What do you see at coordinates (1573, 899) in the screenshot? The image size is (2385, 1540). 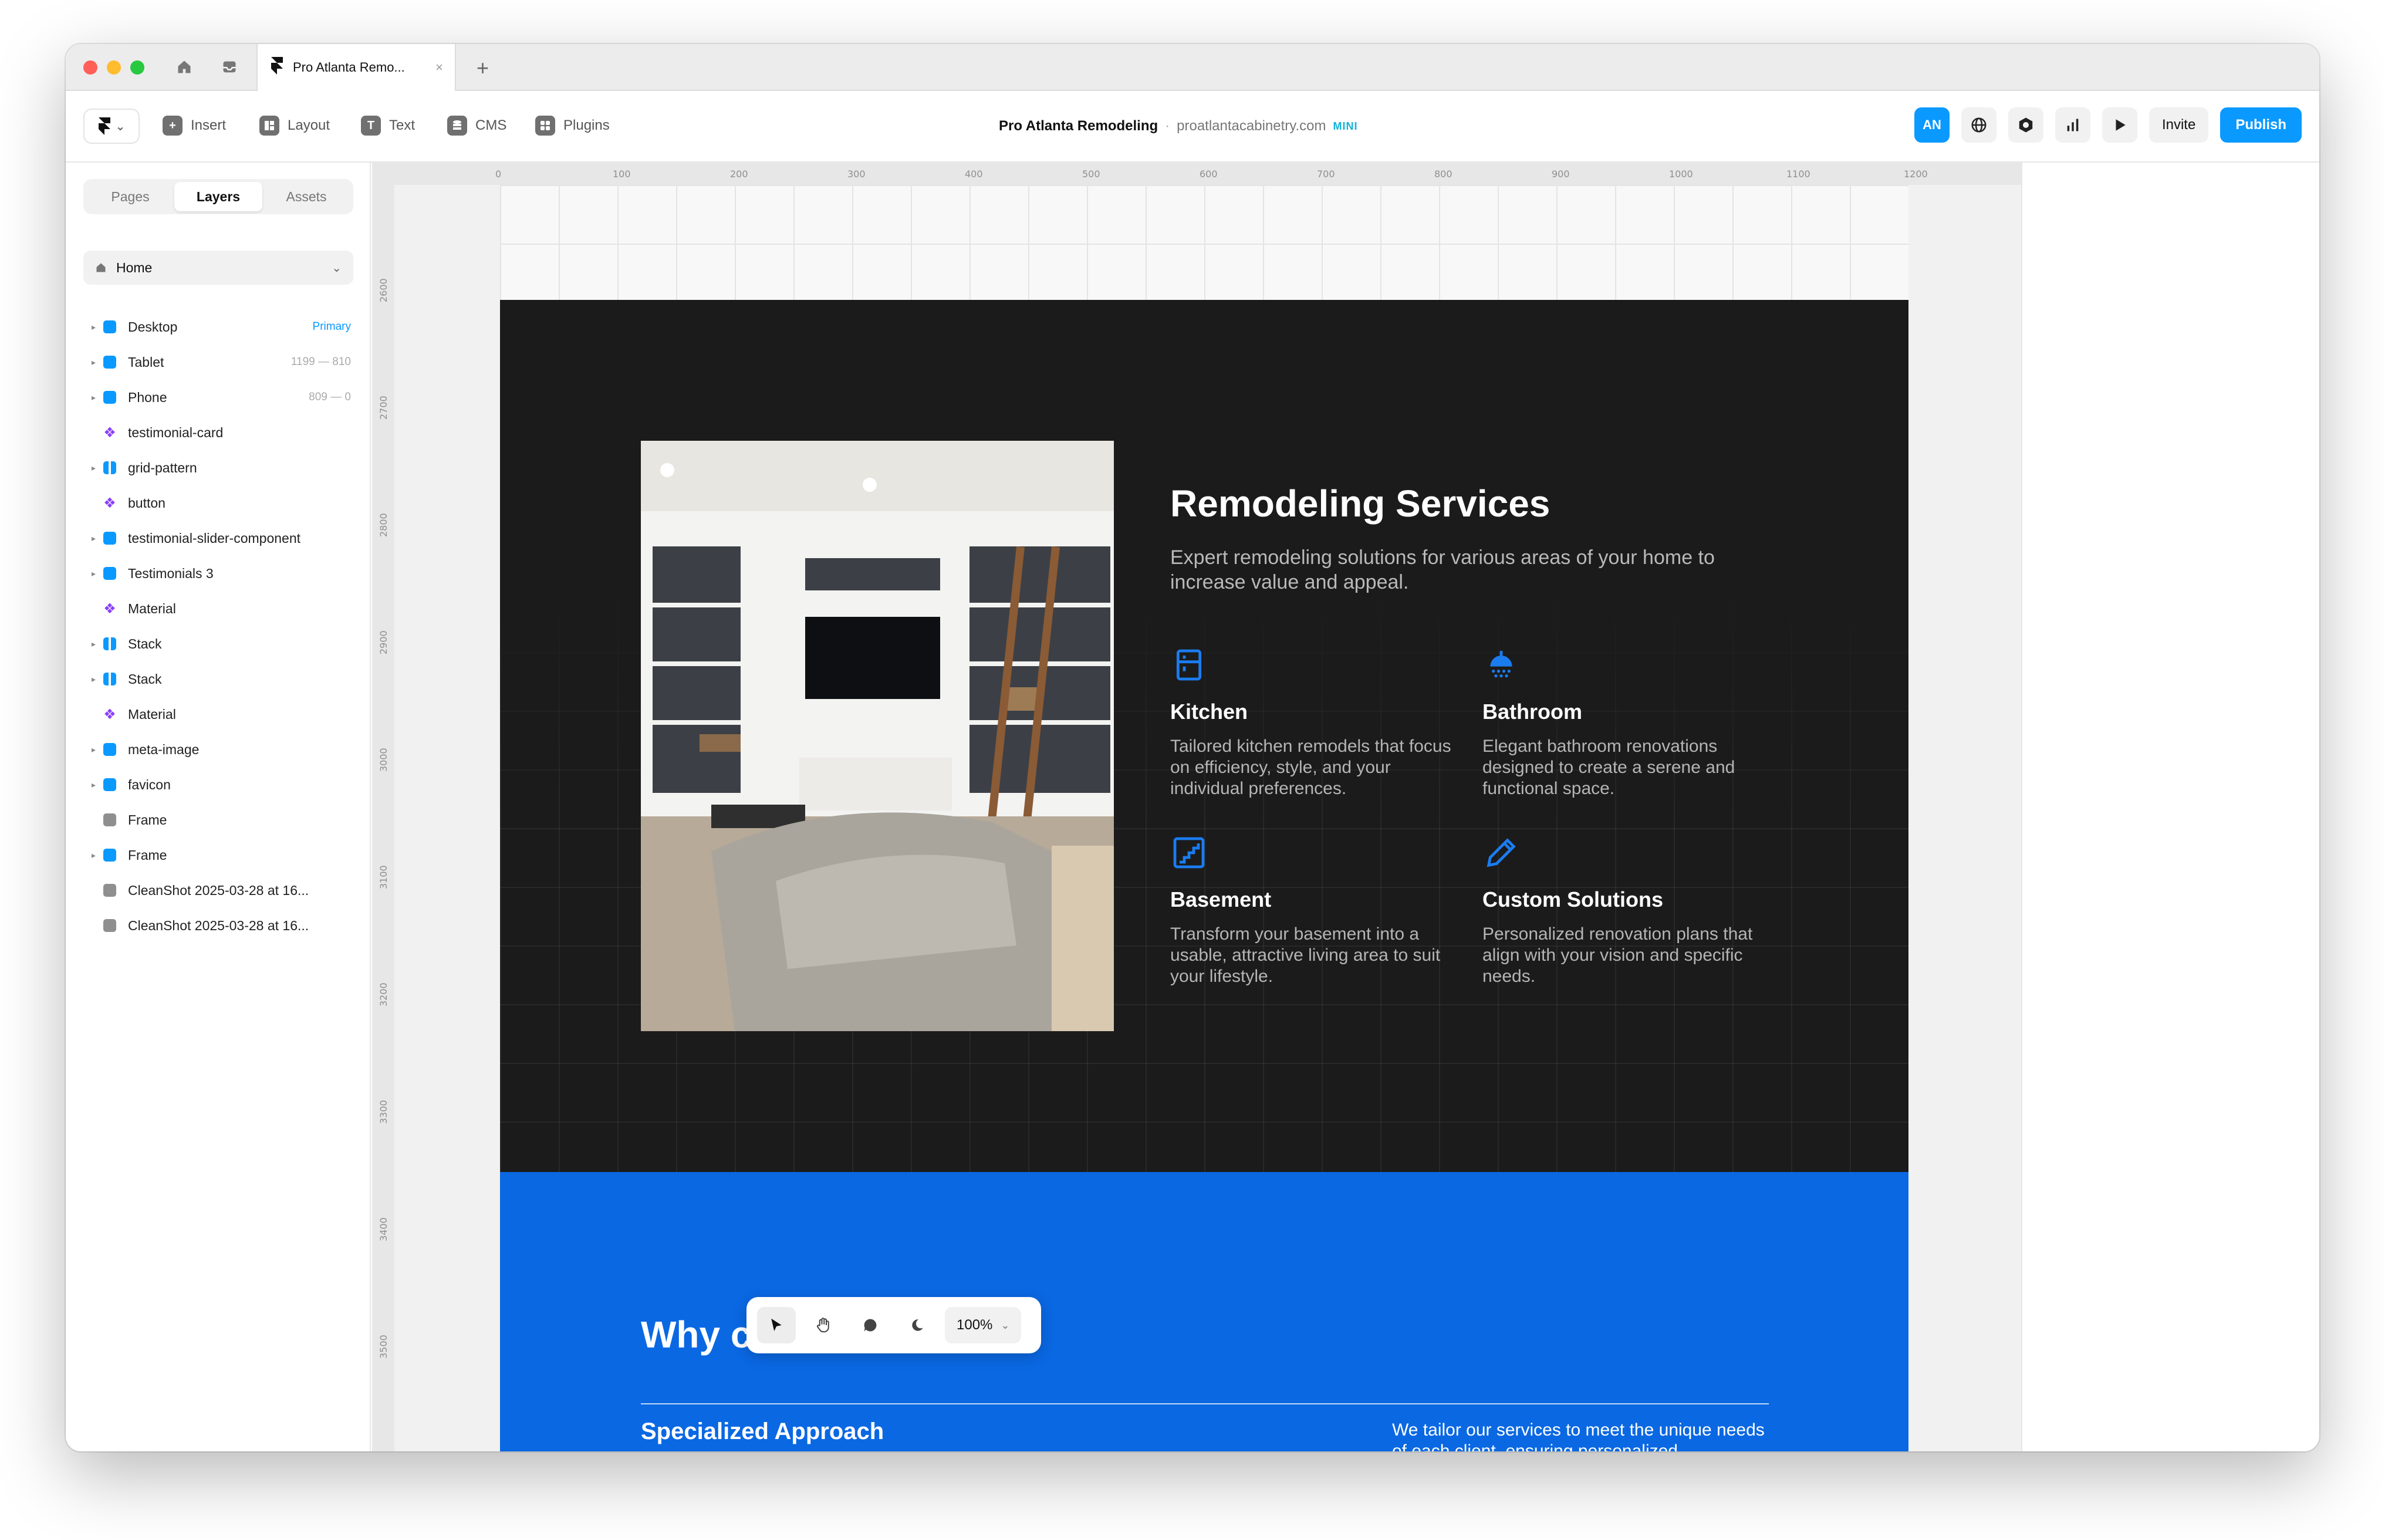 I see `service-name: Custom Solutions` at bounding box center [1573, 899].